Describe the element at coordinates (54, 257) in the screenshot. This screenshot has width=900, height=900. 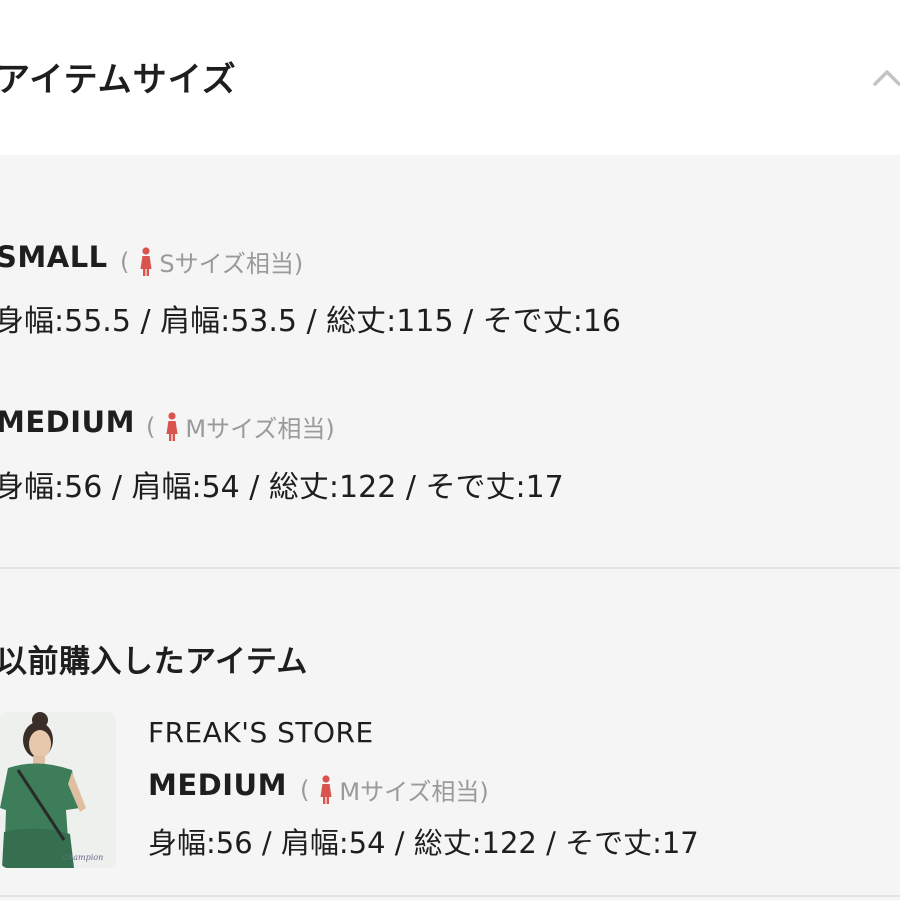
I see `size-name-small: SMALL` at that location.